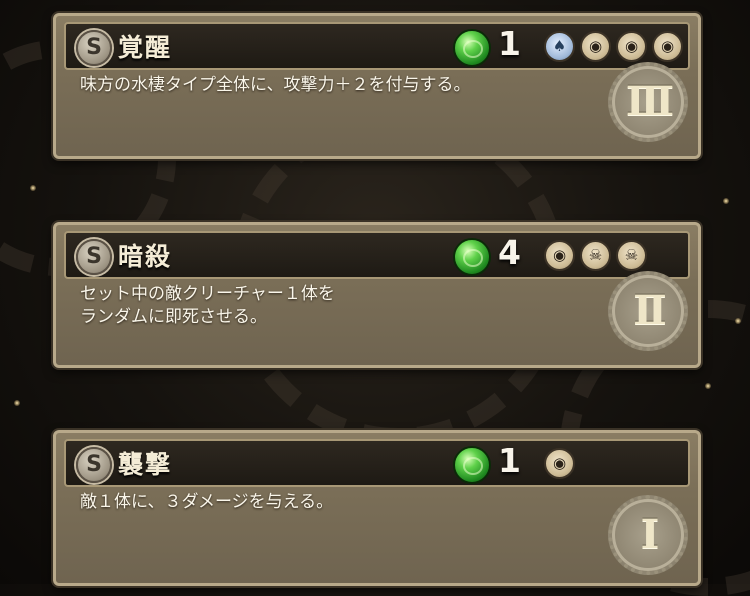 The image size is (750, 596). What do you see at coordinates (377, 46) in the screenshot?
I see `skill-header: S 覚醒 1 ♠ ◉ ◉ ◉` at bounding box center [377, 46].